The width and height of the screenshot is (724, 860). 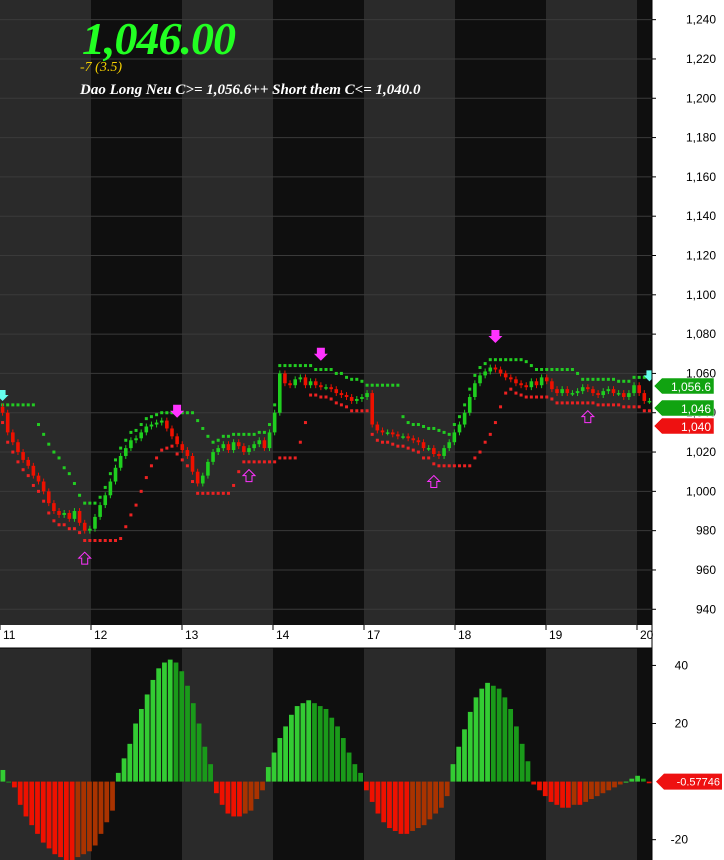 I want to click on y-tick-label: 1,020, so click(x=701, y=452).